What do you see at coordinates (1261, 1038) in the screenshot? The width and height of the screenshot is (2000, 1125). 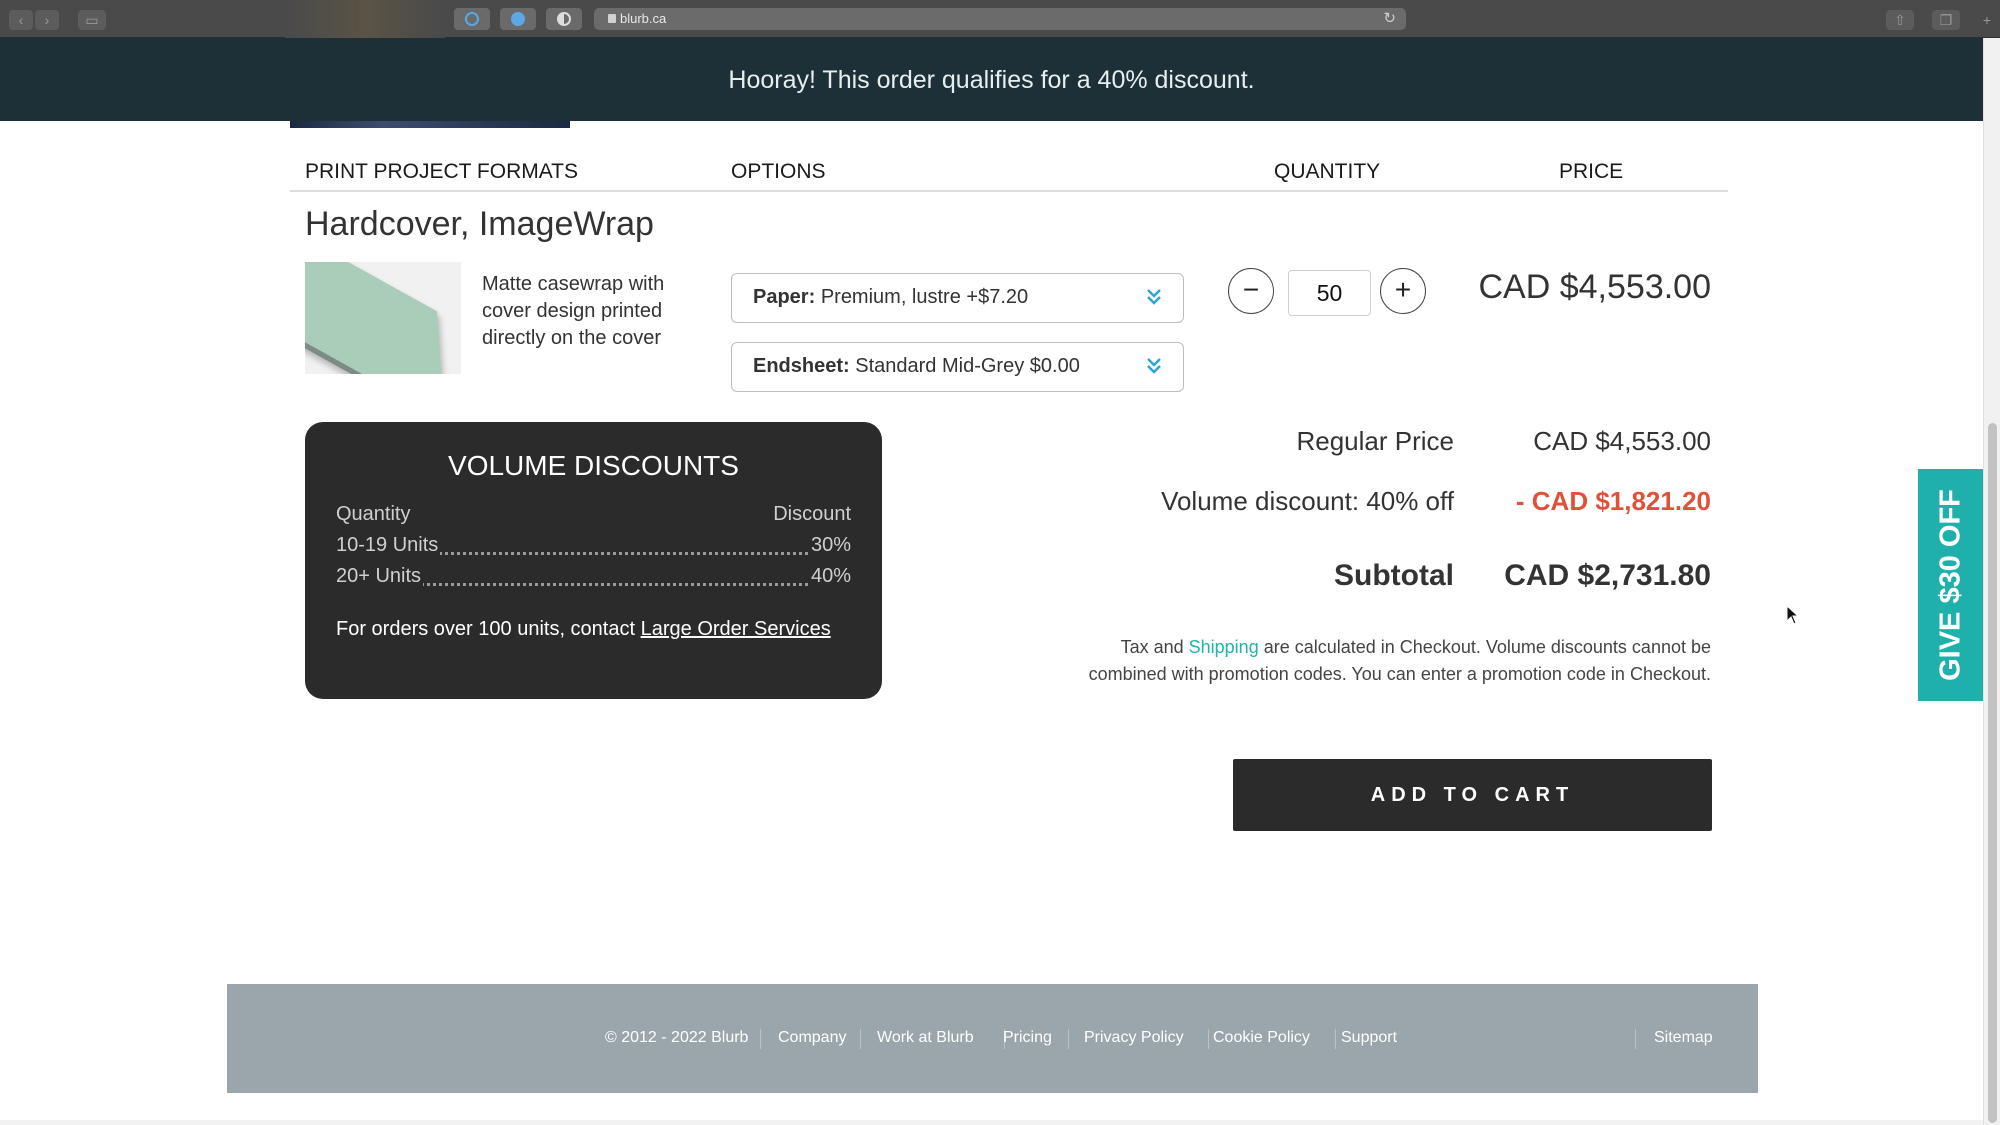 I see `footer-link-cookie: Cookie Policy` at bounding box center [1261, 1038].